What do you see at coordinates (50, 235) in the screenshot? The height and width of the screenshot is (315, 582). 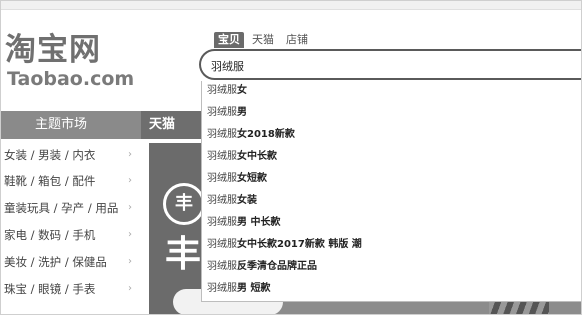 I see `category-label: 家电 / 数码 / 手机` at bounding box center [50, 235].